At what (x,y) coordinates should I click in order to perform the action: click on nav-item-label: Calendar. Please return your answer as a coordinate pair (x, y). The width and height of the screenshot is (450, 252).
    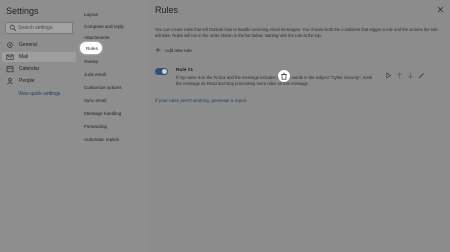
    Looking at the image, I should click on (29, 69).